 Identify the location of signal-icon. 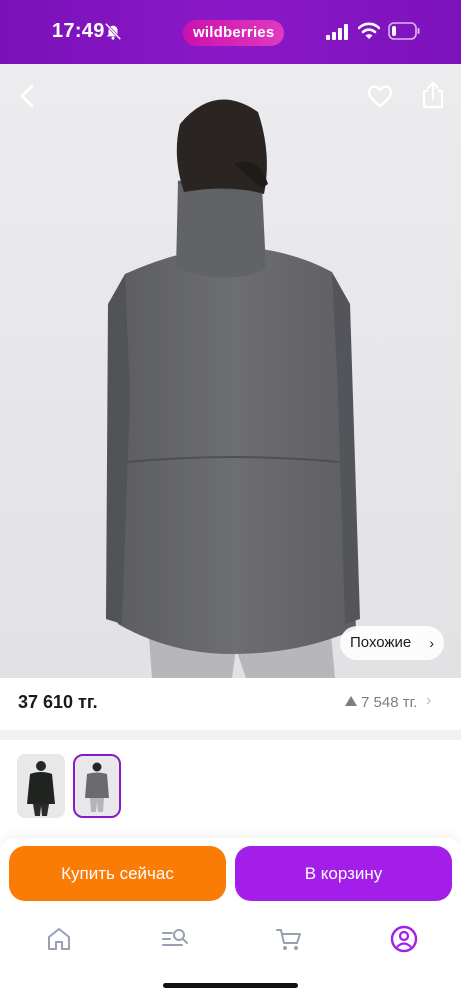
(337, 32).